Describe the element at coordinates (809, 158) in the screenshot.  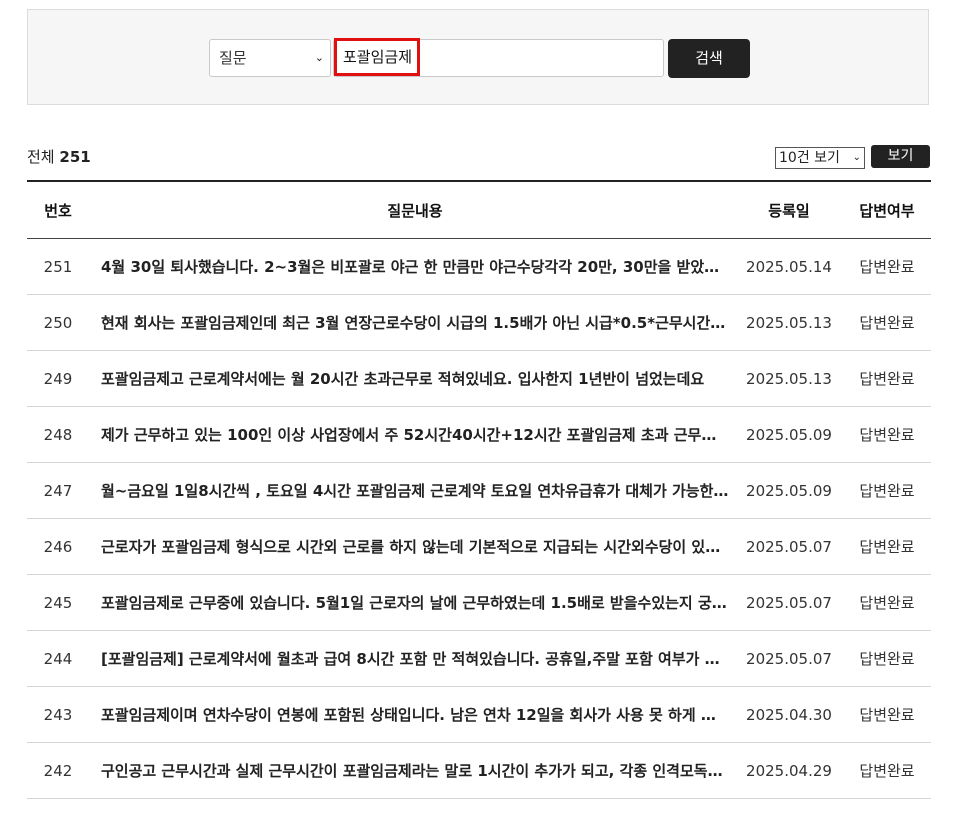
I see `page-size-value: 10건 보기` at that location.